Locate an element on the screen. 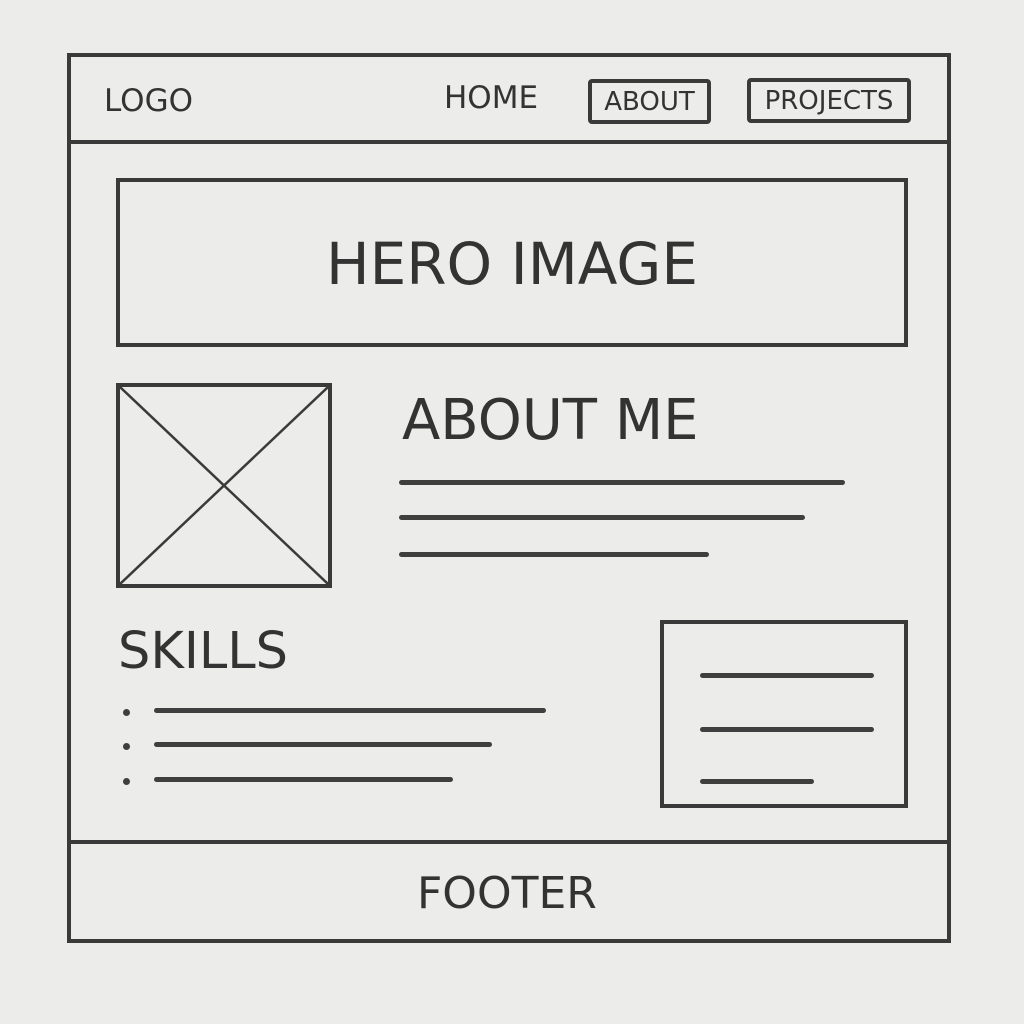 The width and height of the screenshot is (1024, 1024). image-placeholder-icon is located at coordinates (224, 485).